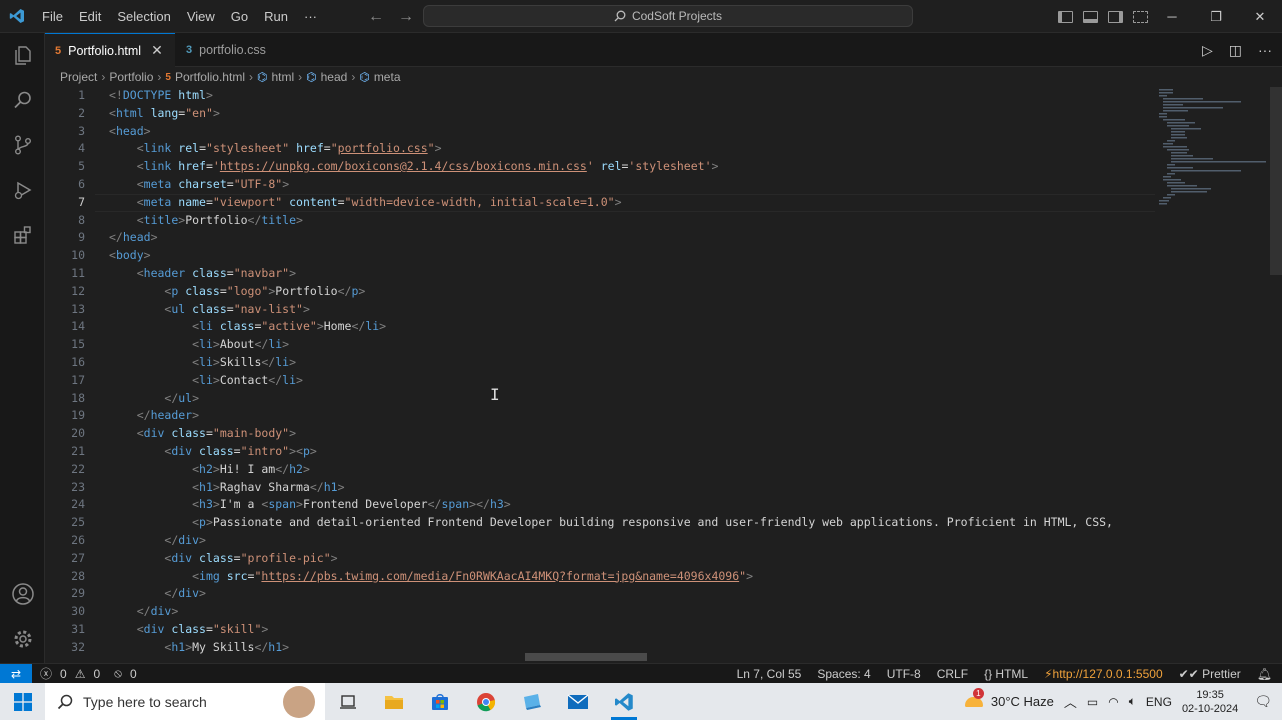 This screenshot has height=720, width=1282. What do you see at coordinates (78, 77) in the screenshot?
I see `breadcrumb-item: Project` at bounding box center [78, 77].